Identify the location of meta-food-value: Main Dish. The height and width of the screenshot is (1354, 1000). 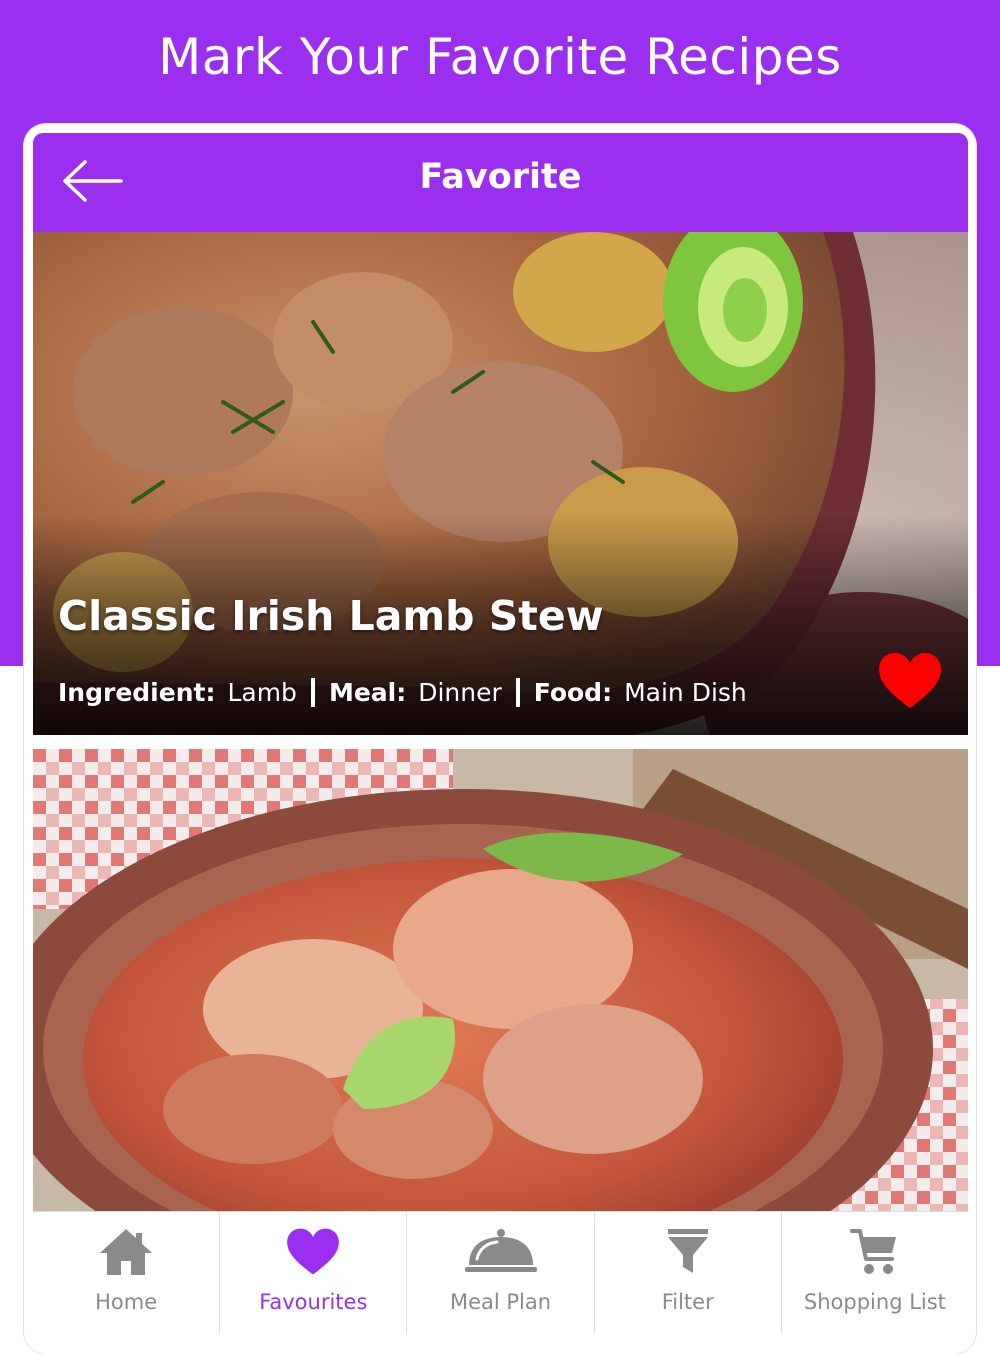
(685, 692).